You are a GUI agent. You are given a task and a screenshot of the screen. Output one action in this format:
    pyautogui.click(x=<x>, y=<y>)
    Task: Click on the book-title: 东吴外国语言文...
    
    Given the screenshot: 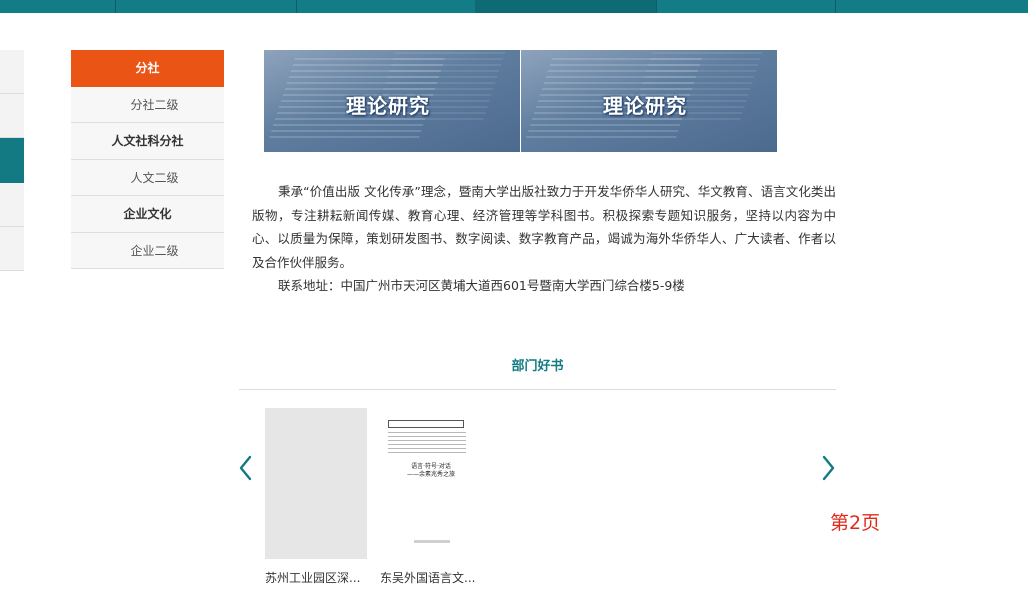 What is the action you would take?
    pyautogui.click(x=435, y=577)
    